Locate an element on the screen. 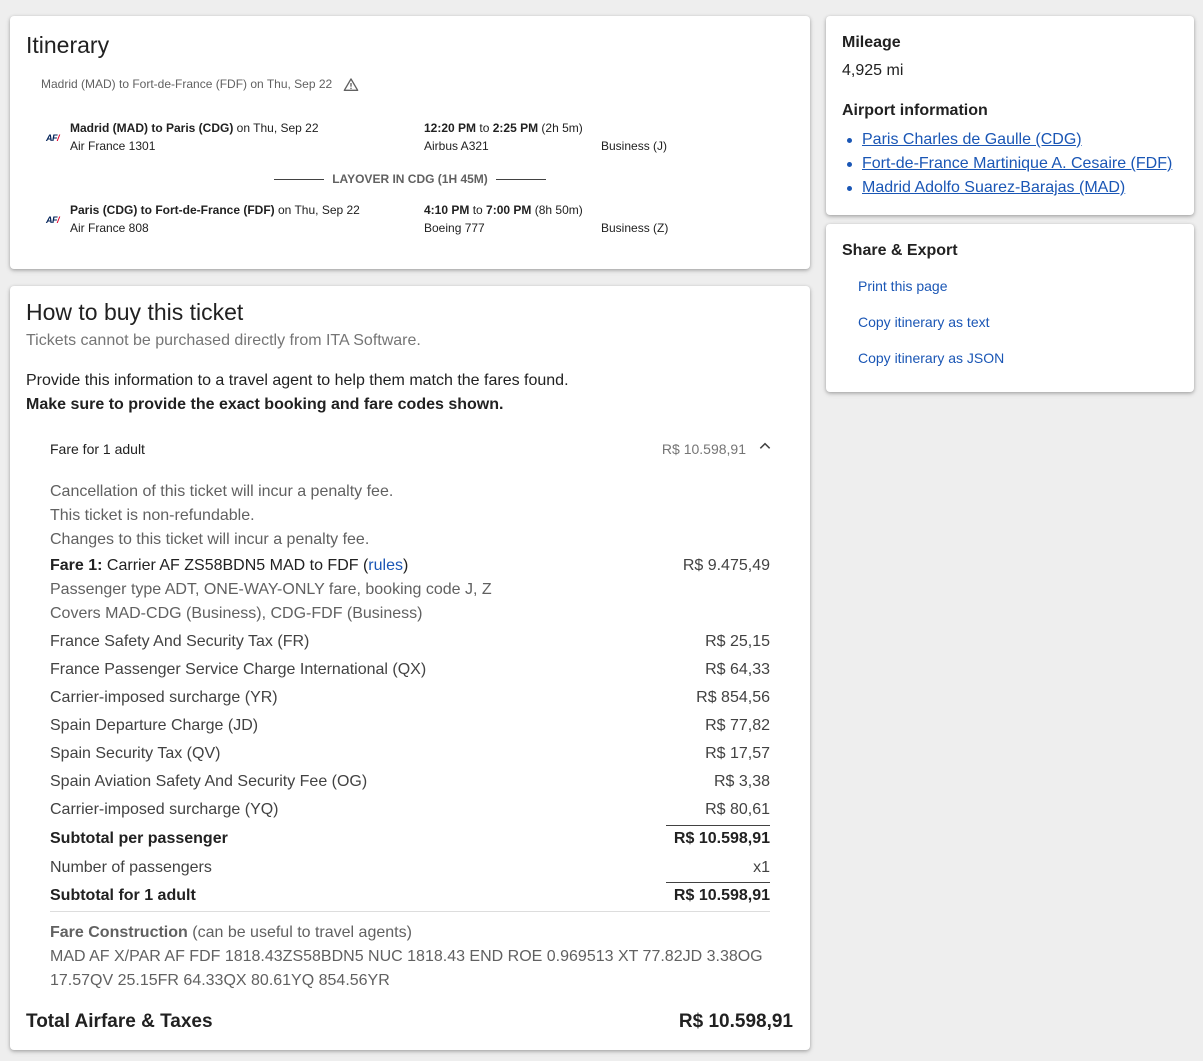 The height and width of the screenshot is (1061, 1203). segment-2-times: 4:10 PM to 7:00 PM (8h 50m) is located at coordinates (503, 210).